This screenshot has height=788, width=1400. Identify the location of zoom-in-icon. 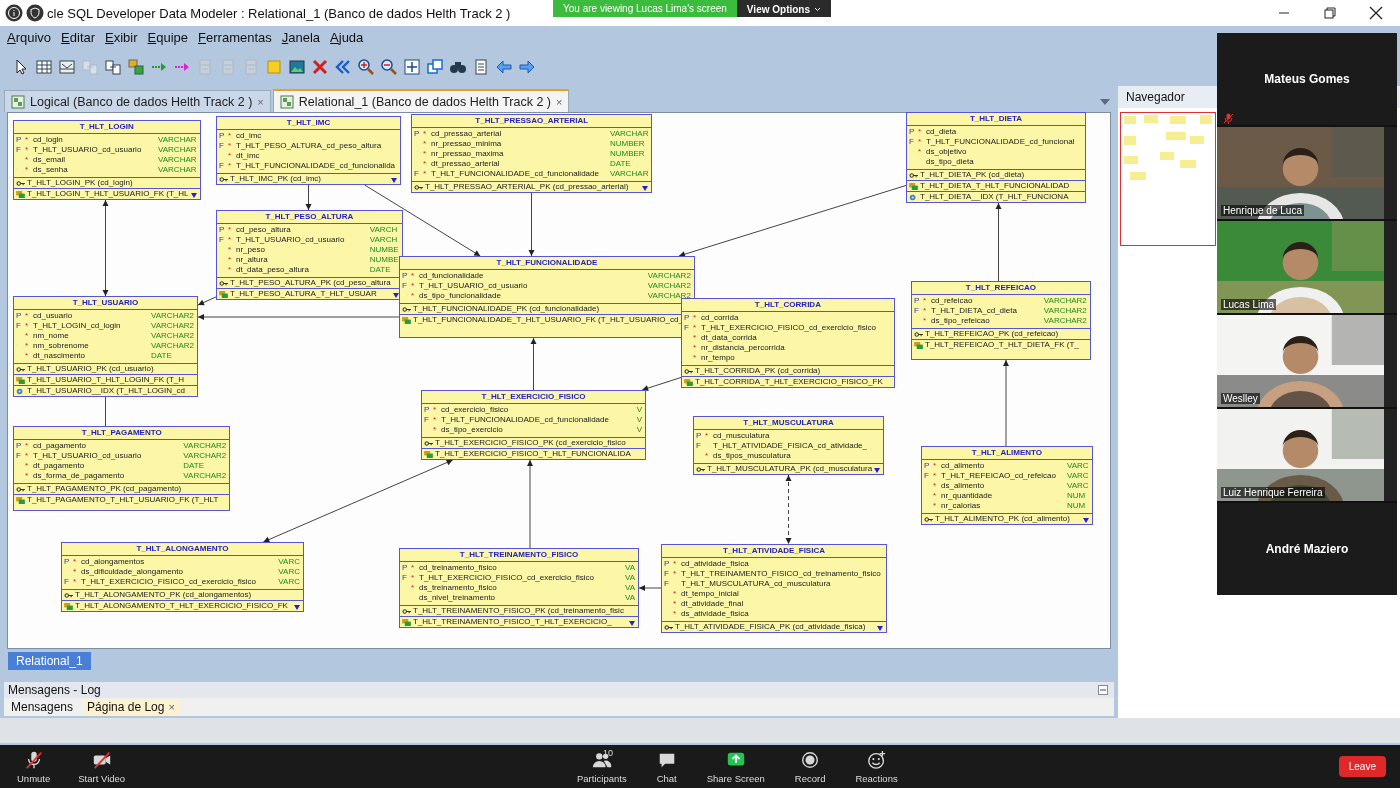
(366, 67).